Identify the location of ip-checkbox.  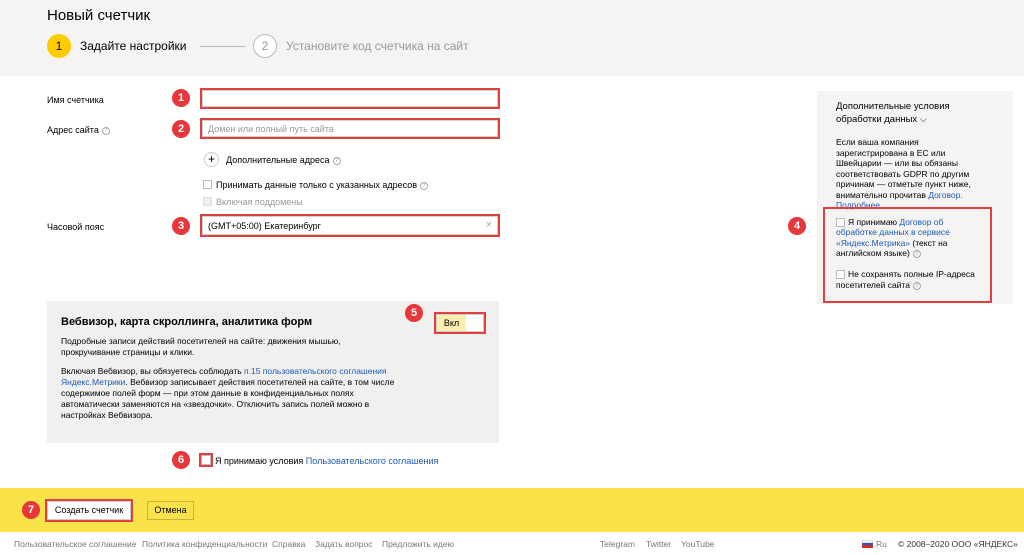
(840, 274).